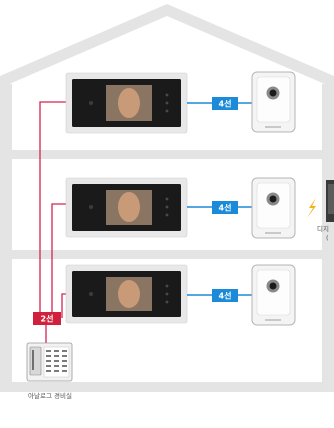  What do you see at coordinates (49, 362) in the screenshot?
I see `guard-console-icon` at bounding box center [49, 362].